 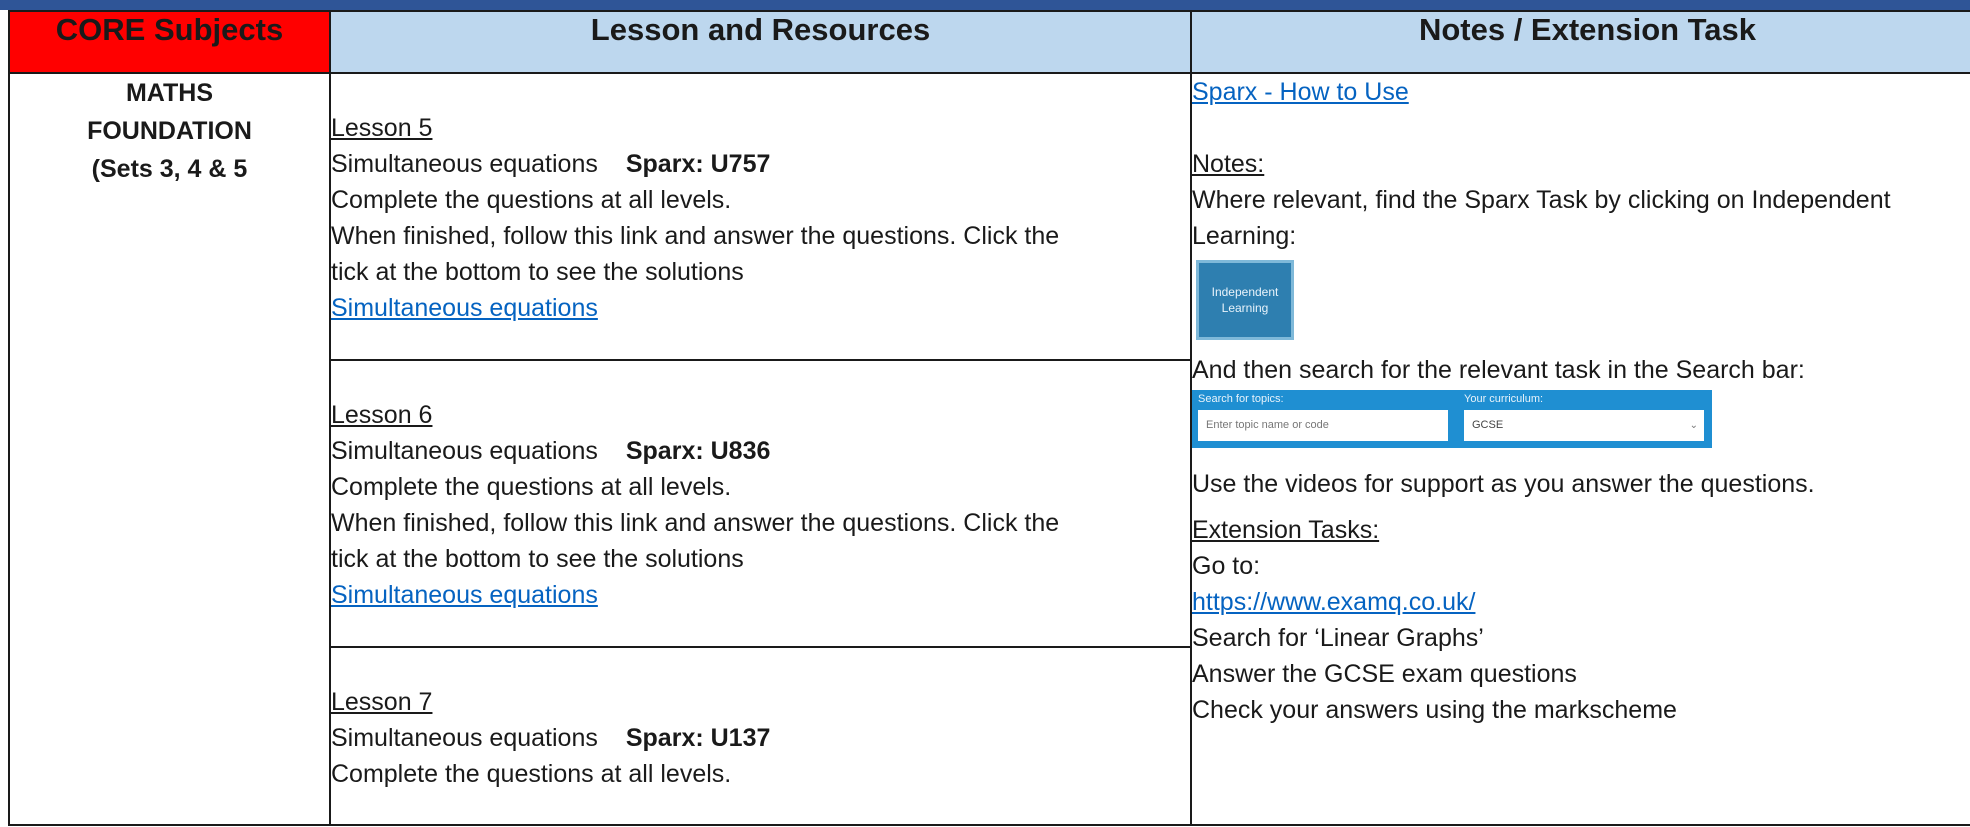 What do you see at coordinates (169, 449) in the screenshot?
I see `subject-cell: MATHS FOUNDATION (Sets 3, 4 & 5` at bounding box center [169, 449].